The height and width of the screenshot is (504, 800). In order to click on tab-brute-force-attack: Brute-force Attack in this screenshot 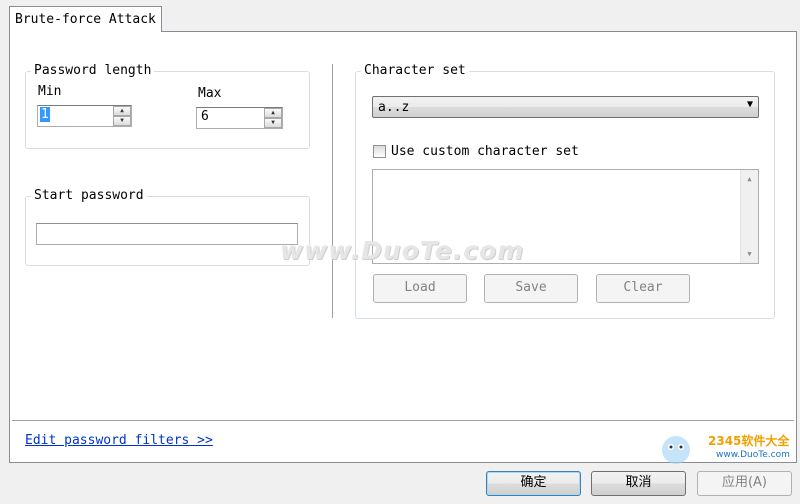, I will do `click(85, 19)`.